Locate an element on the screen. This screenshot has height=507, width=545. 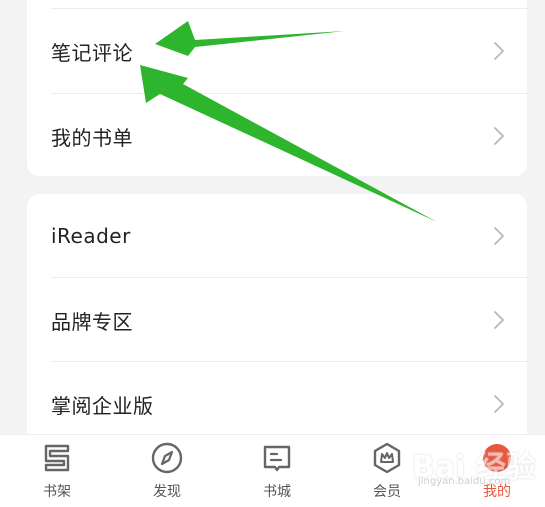
menu-item-label: 笔记评论 is located at coordinates (92, 52).